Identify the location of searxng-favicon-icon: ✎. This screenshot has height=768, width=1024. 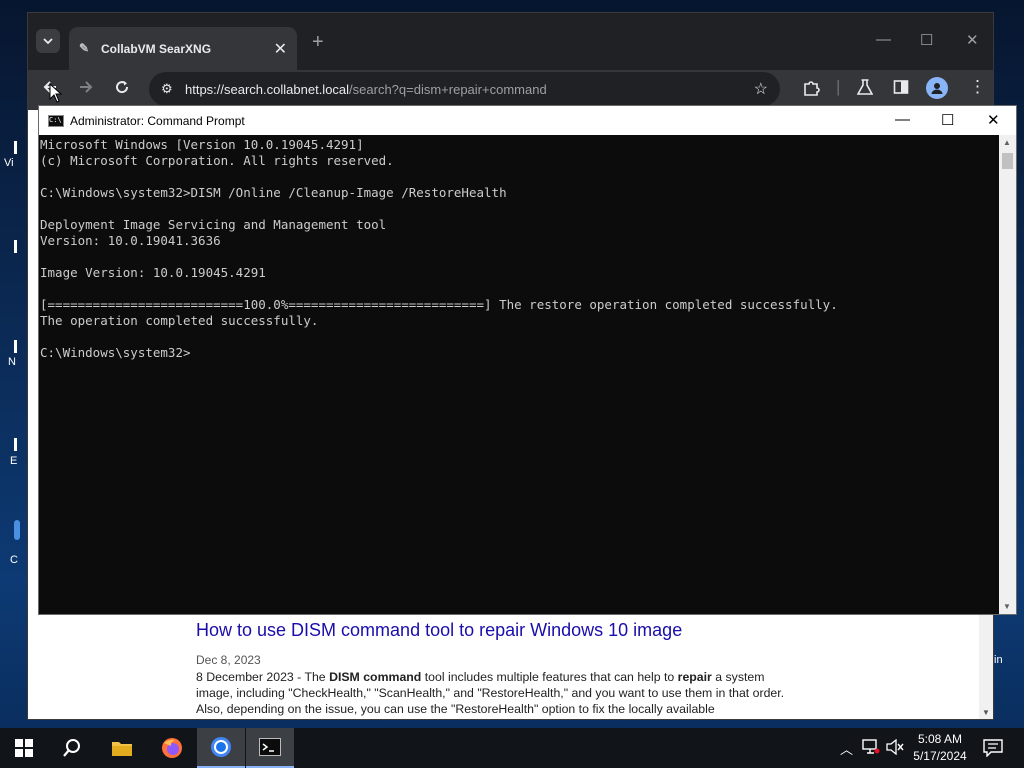
(84, 48).